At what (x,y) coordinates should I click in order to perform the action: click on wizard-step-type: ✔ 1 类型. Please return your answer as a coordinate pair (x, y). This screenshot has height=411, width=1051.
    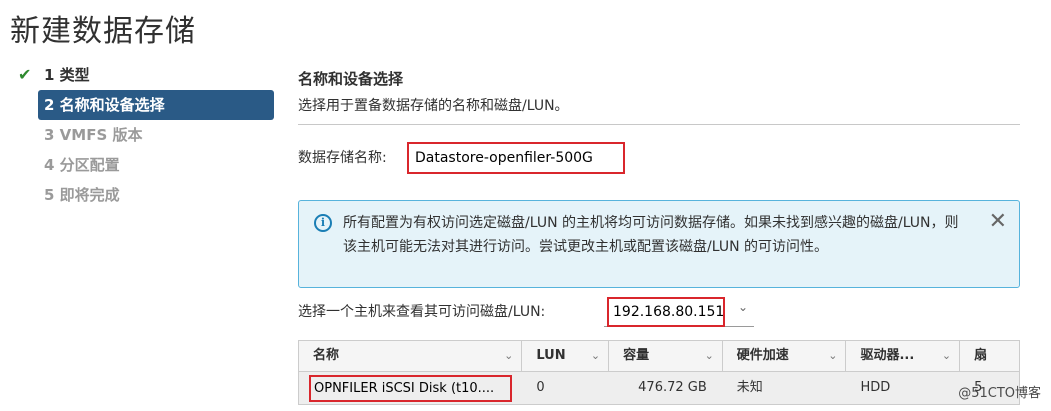
    Looking at the image, I should click on (144, 75).